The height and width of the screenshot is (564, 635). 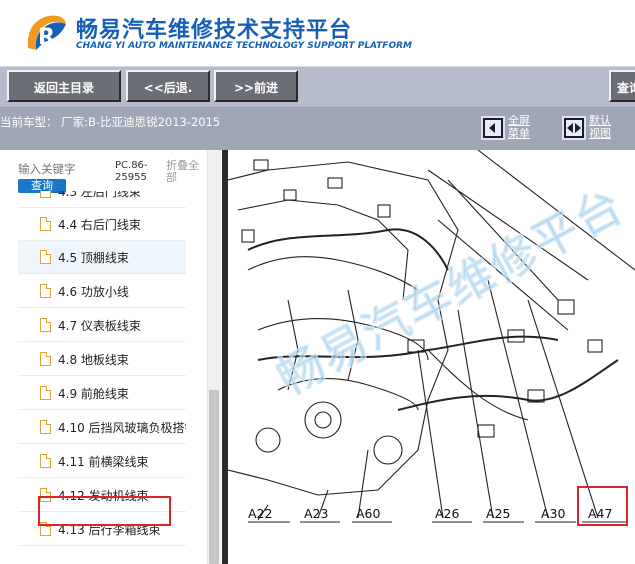 What do you see at coordinates (368, 513) in the screenshot?
I see `connector-label-a60: A60` at bounding box center [368, 513].